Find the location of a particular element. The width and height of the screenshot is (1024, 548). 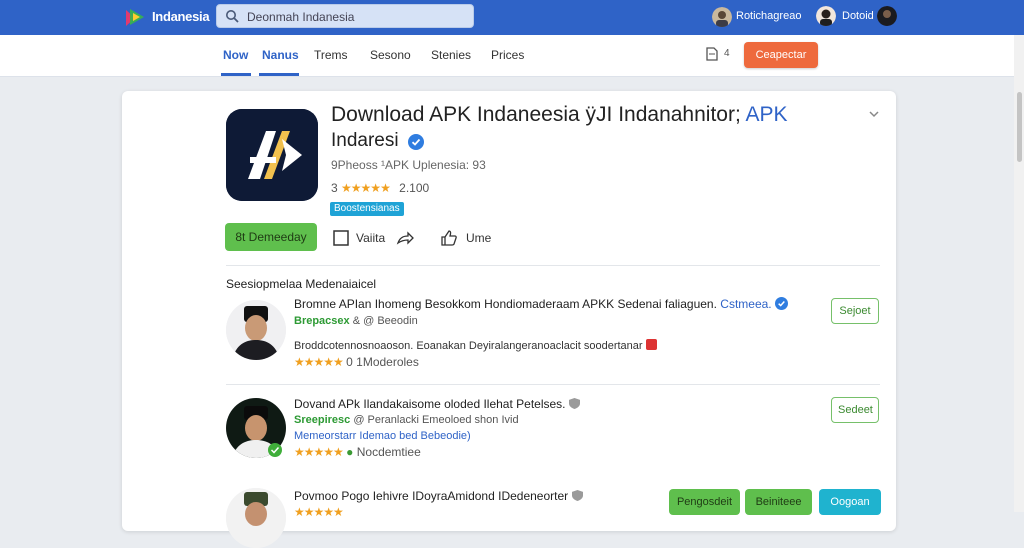

review-rating: ★★★★★ ● Nocdemtiee is located at coordinates (357, 452).